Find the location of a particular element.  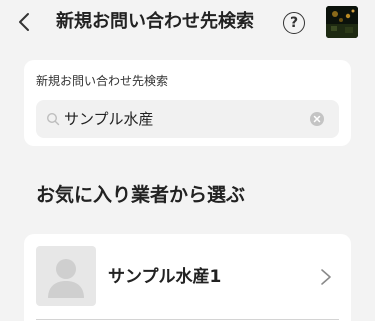

person-placeholder-icon is located at coordinates (66, 278).